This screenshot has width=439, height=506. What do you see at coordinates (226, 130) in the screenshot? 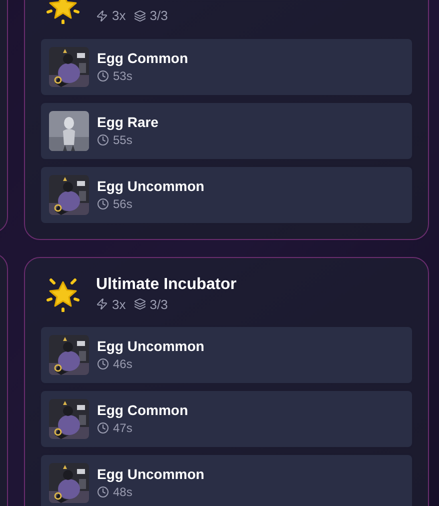
I see `egg-row: Egg Rare 55s` at bounding box center [226, 130].